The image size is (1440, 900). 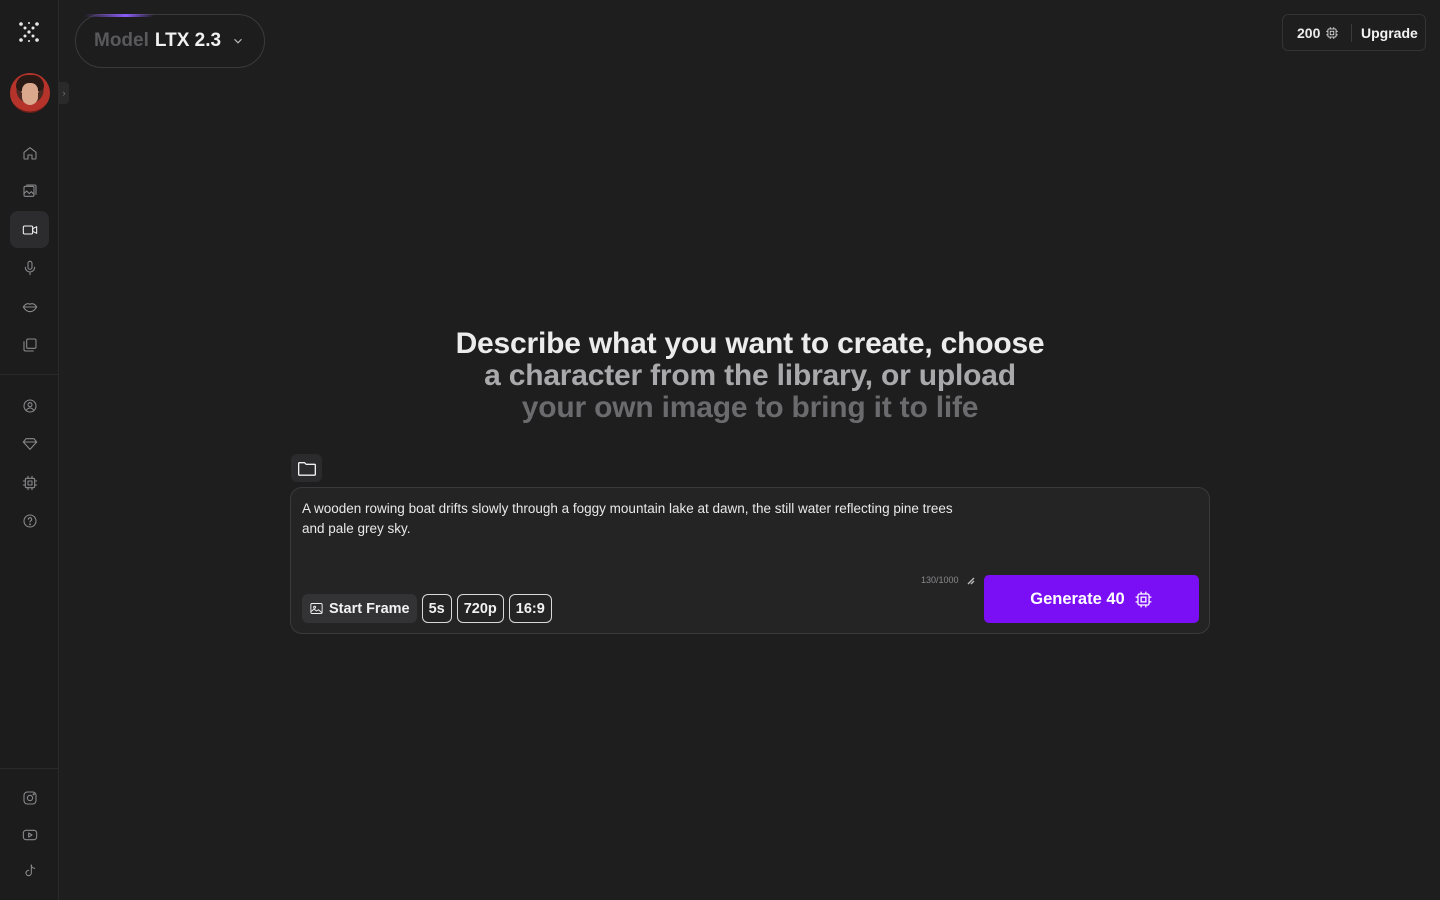 I want to click on heading-line-3: your own image to bring it to life, so click(x=750, y=407).